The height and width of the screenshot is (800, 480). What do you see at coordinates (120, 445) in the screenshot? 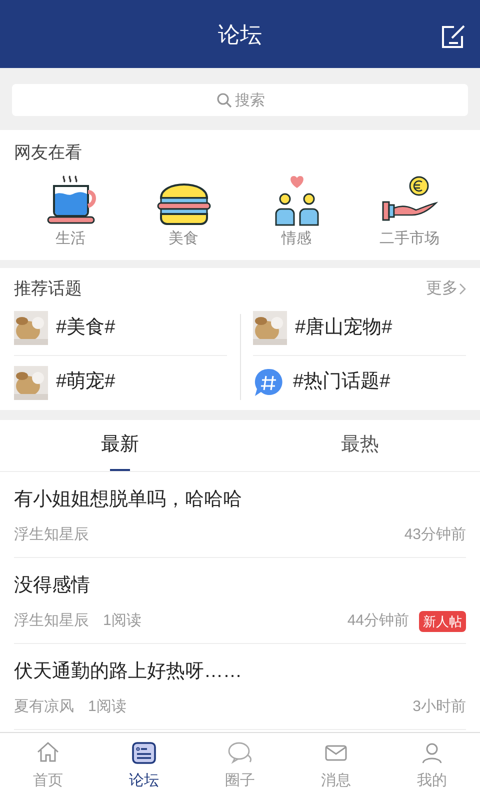
I see `feed-tab: 最新` at bounding box center [120, 445].